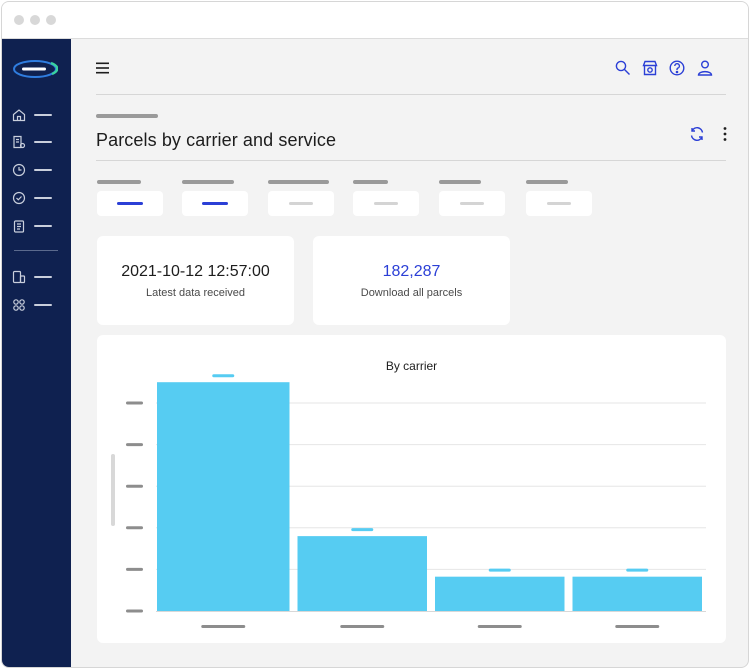 Image resolution: width=750 pixels, height=669 pixels. What do you see at coordinates (36, 250) in the screenshot?
I see `sidebar-divider` at bounding box center [36, 250].